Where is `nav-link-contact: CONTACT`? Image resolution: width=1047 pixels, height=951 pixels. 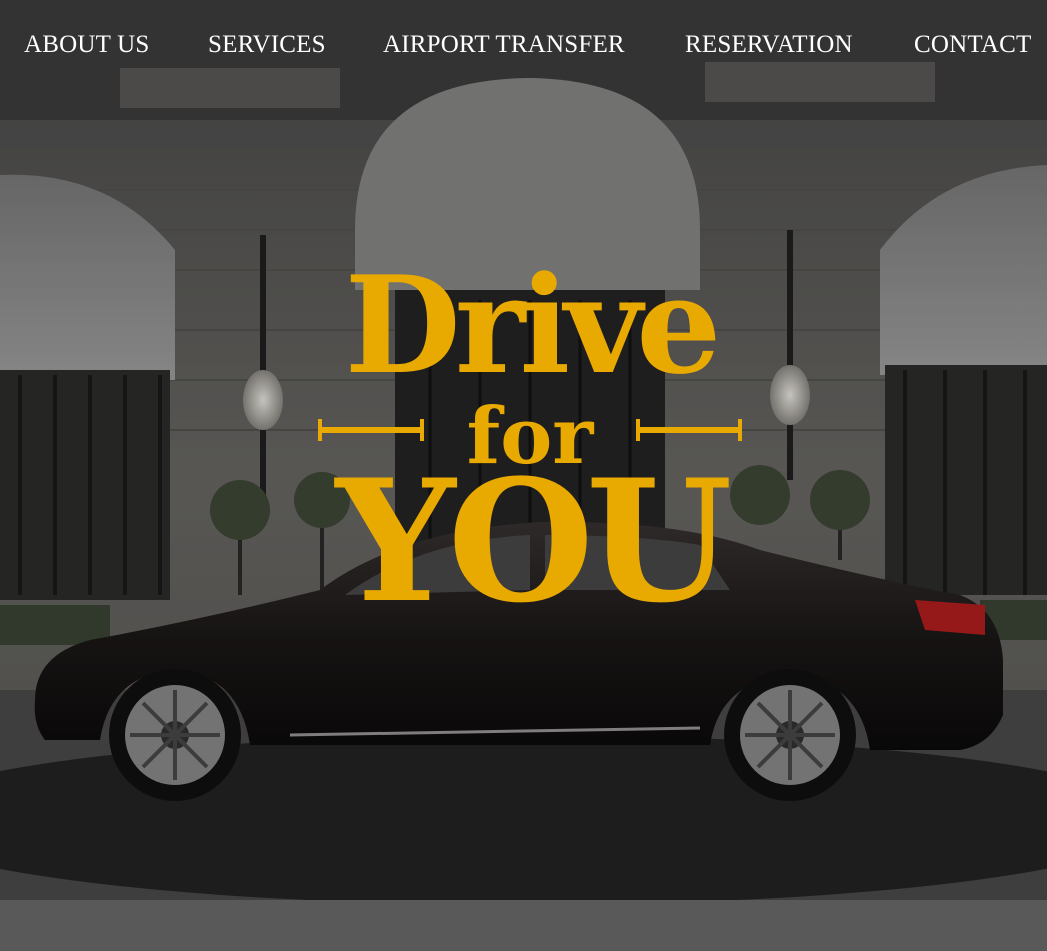 nav-link-contact: CONTACT is located at coordinates (972, 45).